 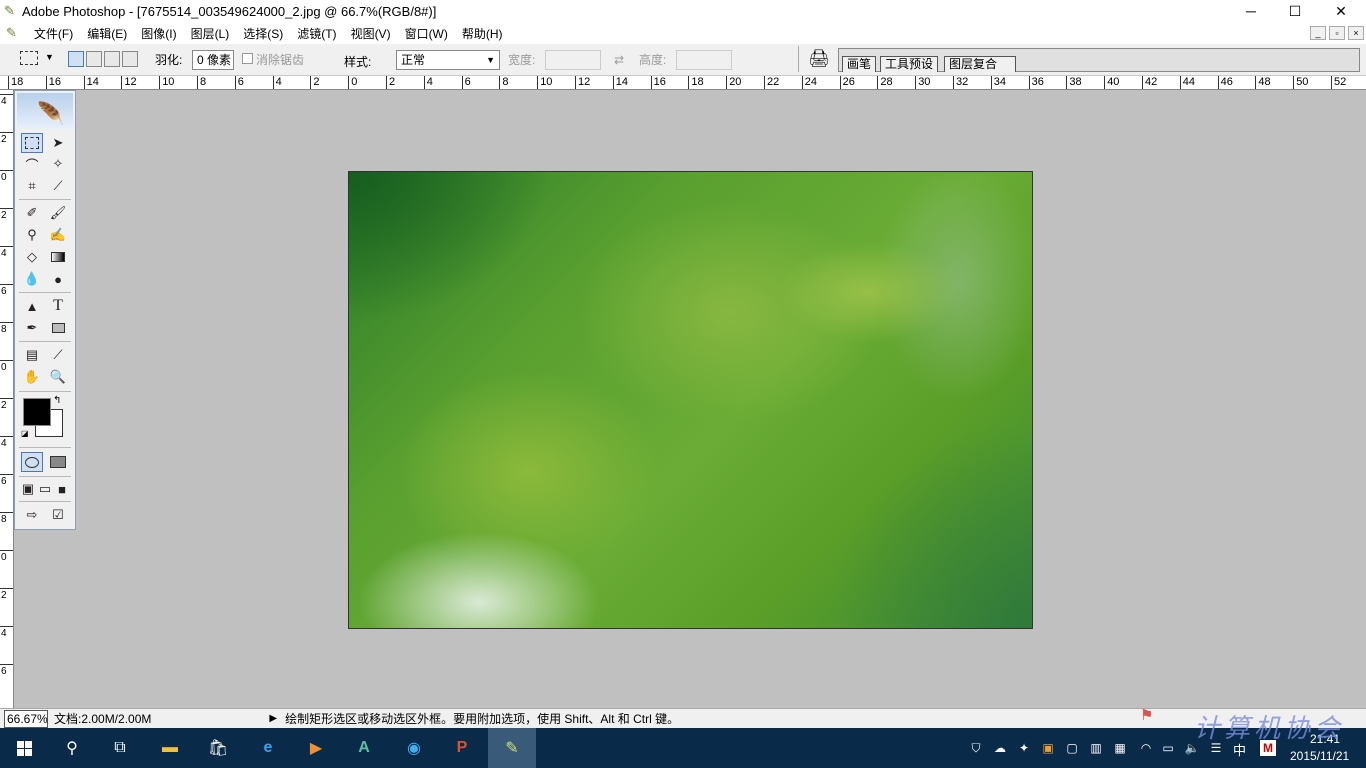 I want to click on eraser-tool-icon: ◇, so click(x=32, y=257).